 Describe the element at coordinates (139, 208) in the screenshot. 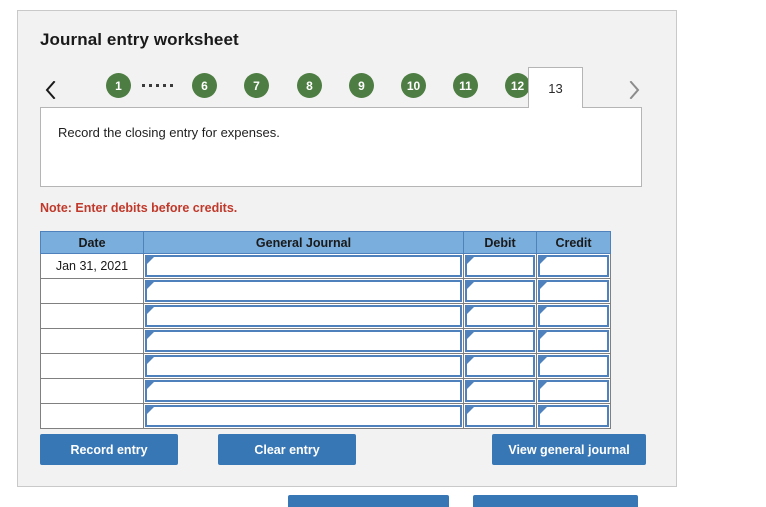

I see `debits-before-credits-note: Note: Enter debits before credits.` at that location.